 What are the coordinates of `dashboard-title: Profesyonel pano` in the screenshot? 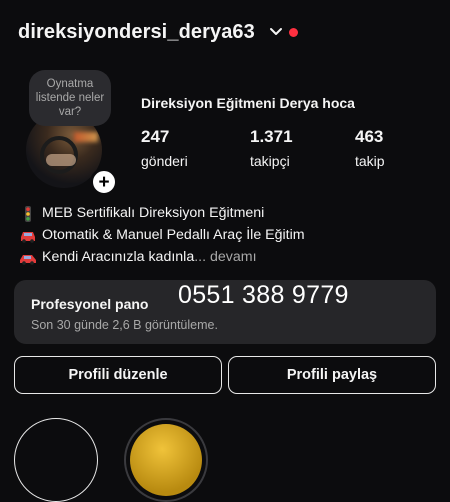 It's located at (90, 304).